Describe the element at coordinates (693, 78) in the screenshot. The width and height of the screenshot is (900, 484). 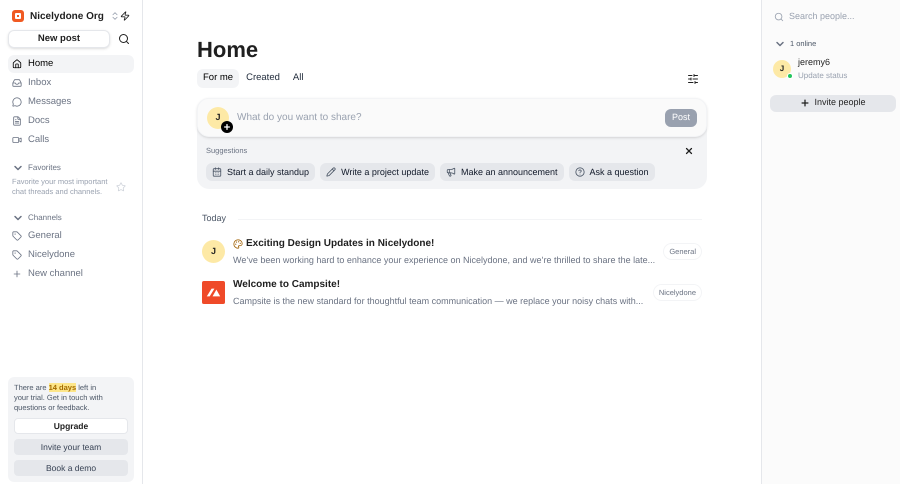
I see `filter-icon` at that location.